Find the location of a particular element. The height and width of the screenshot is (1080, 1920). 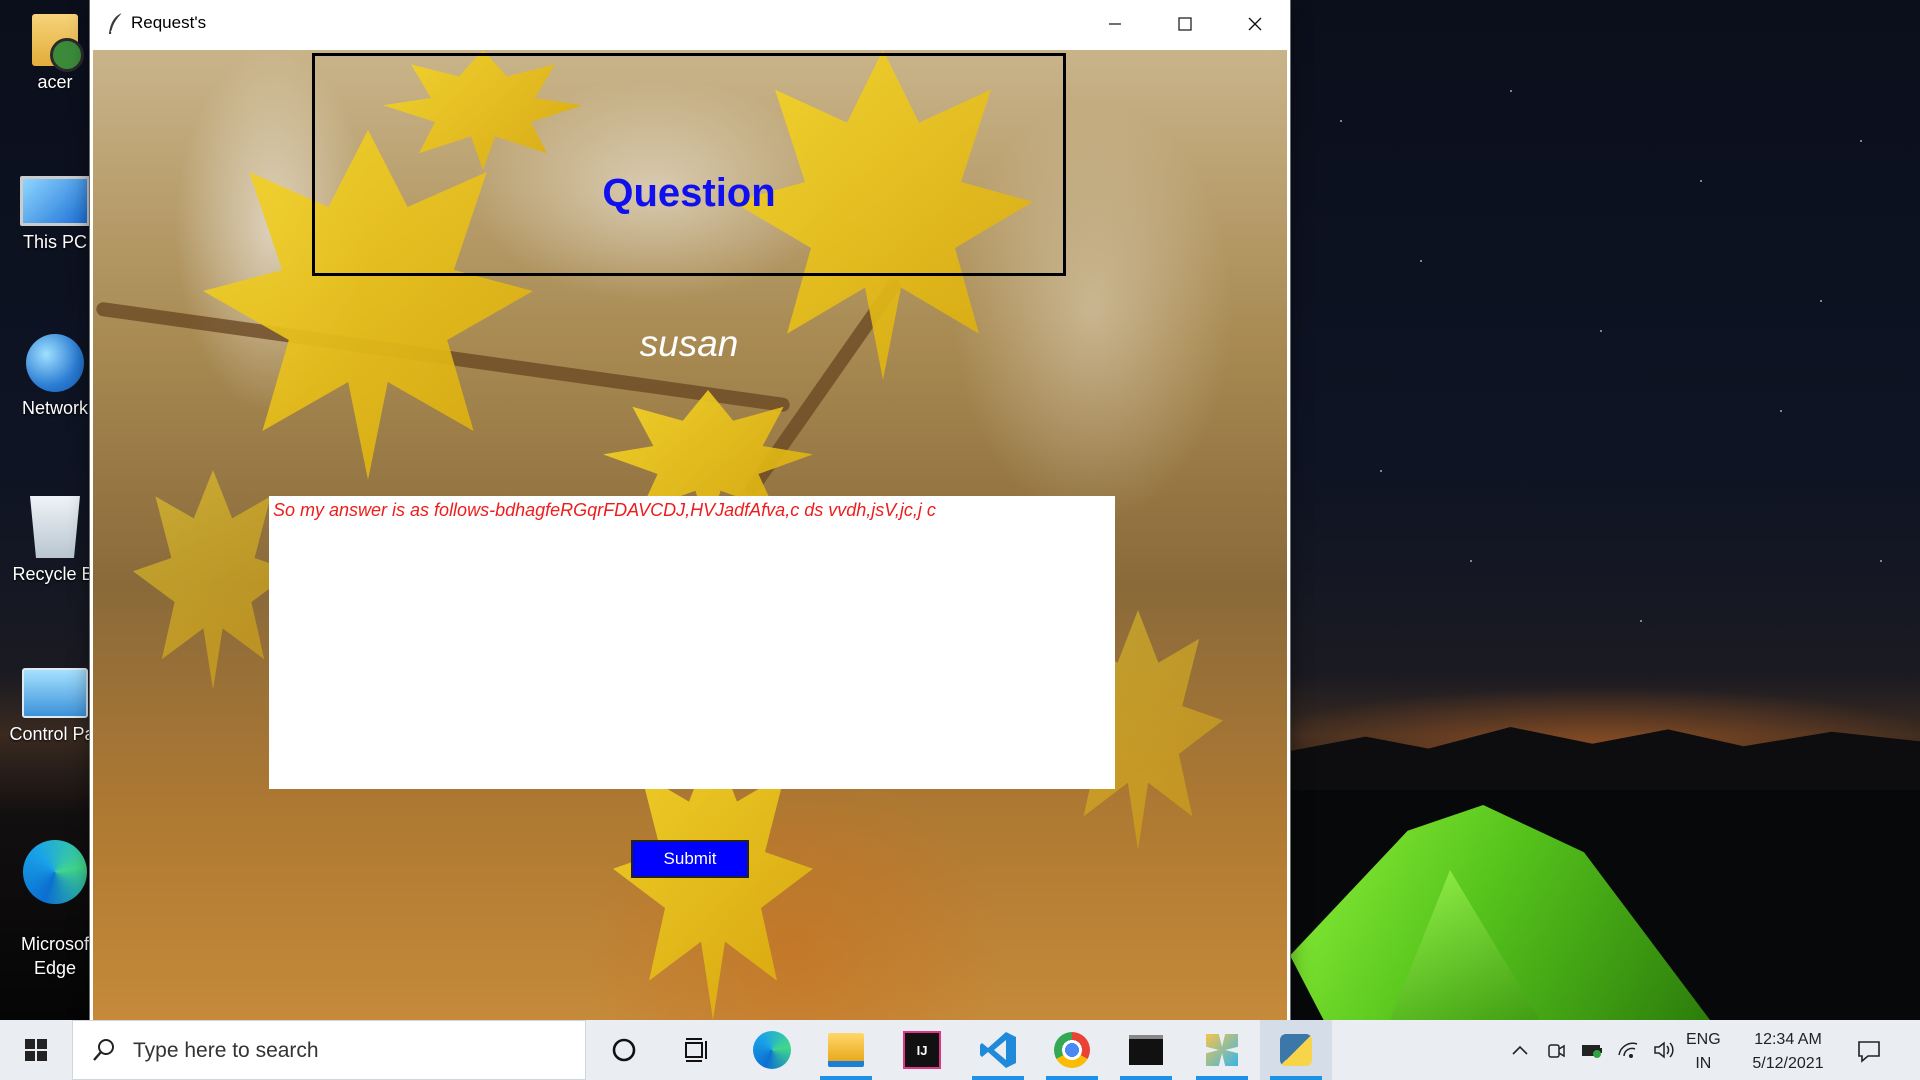

vscode-icon is located at coordinates (998, 1050).